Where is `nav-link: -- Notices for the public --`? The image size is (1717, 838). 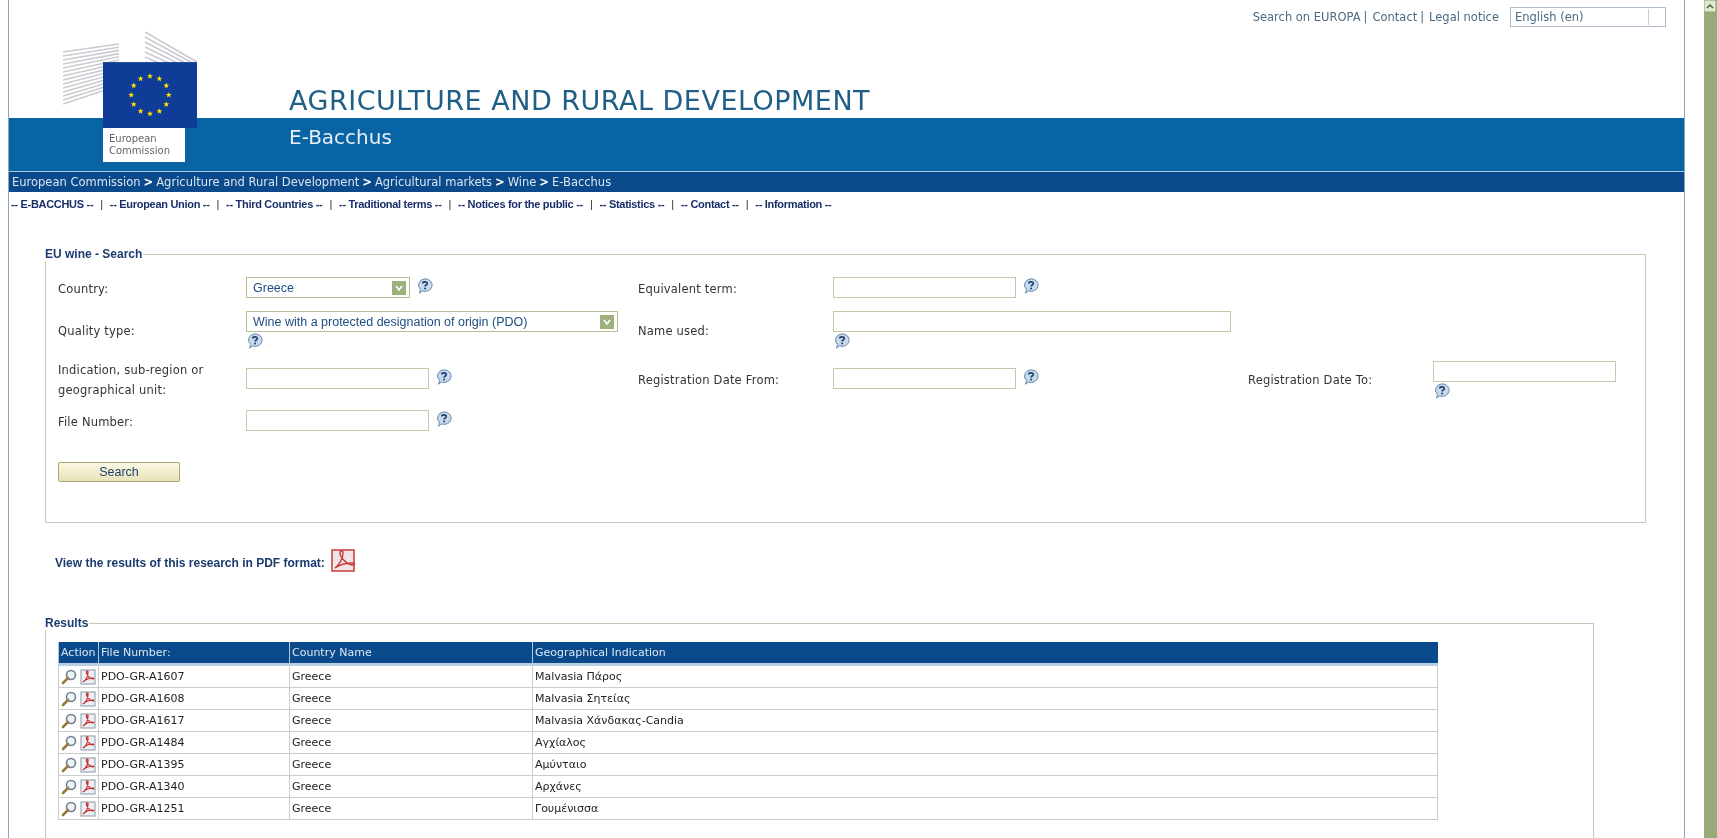
nav-link: -- Notices for the public -- is located at coordinates (520, 204).